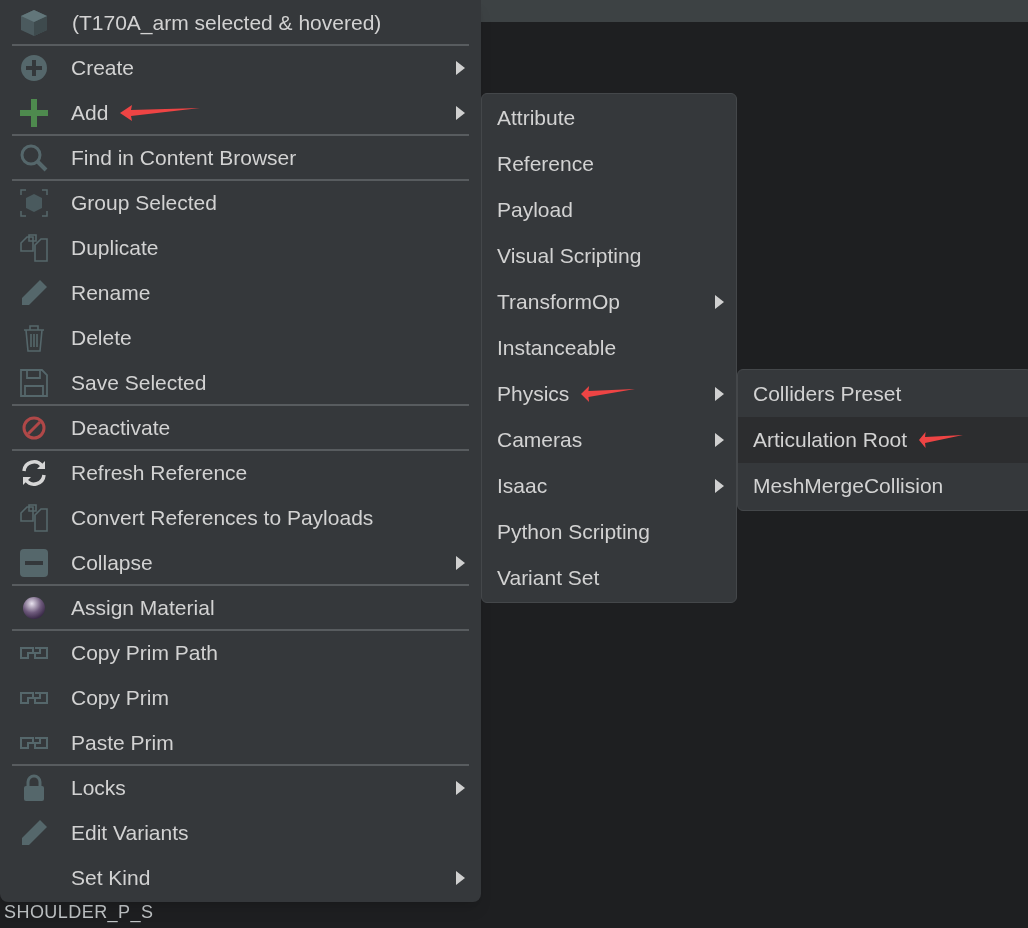 This screenshot has height=928, width=1028. Describe the element at coordinates (609, 118) in the screenshot. I see `menu-item: Attribute` at that location.